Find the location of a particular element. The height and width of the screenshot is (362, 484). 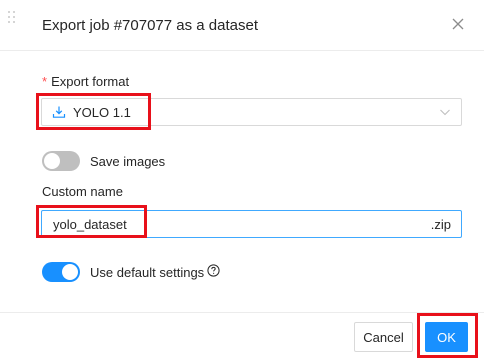

modal-title: Export job #707077 as a dataset is located at coordinates (150, 25).